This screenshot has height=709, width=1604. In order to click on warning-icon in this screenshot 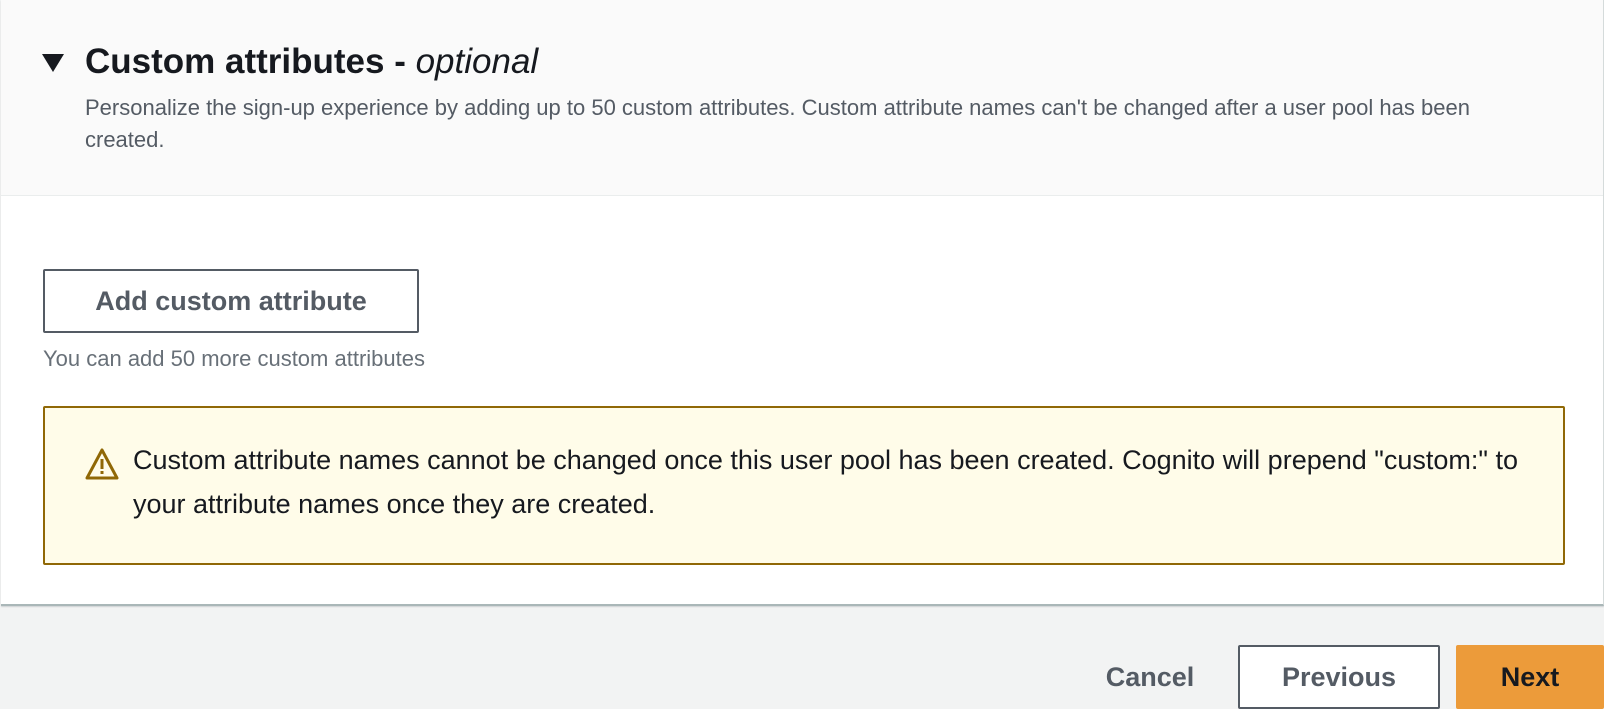, I will do `click(102, 464)`.